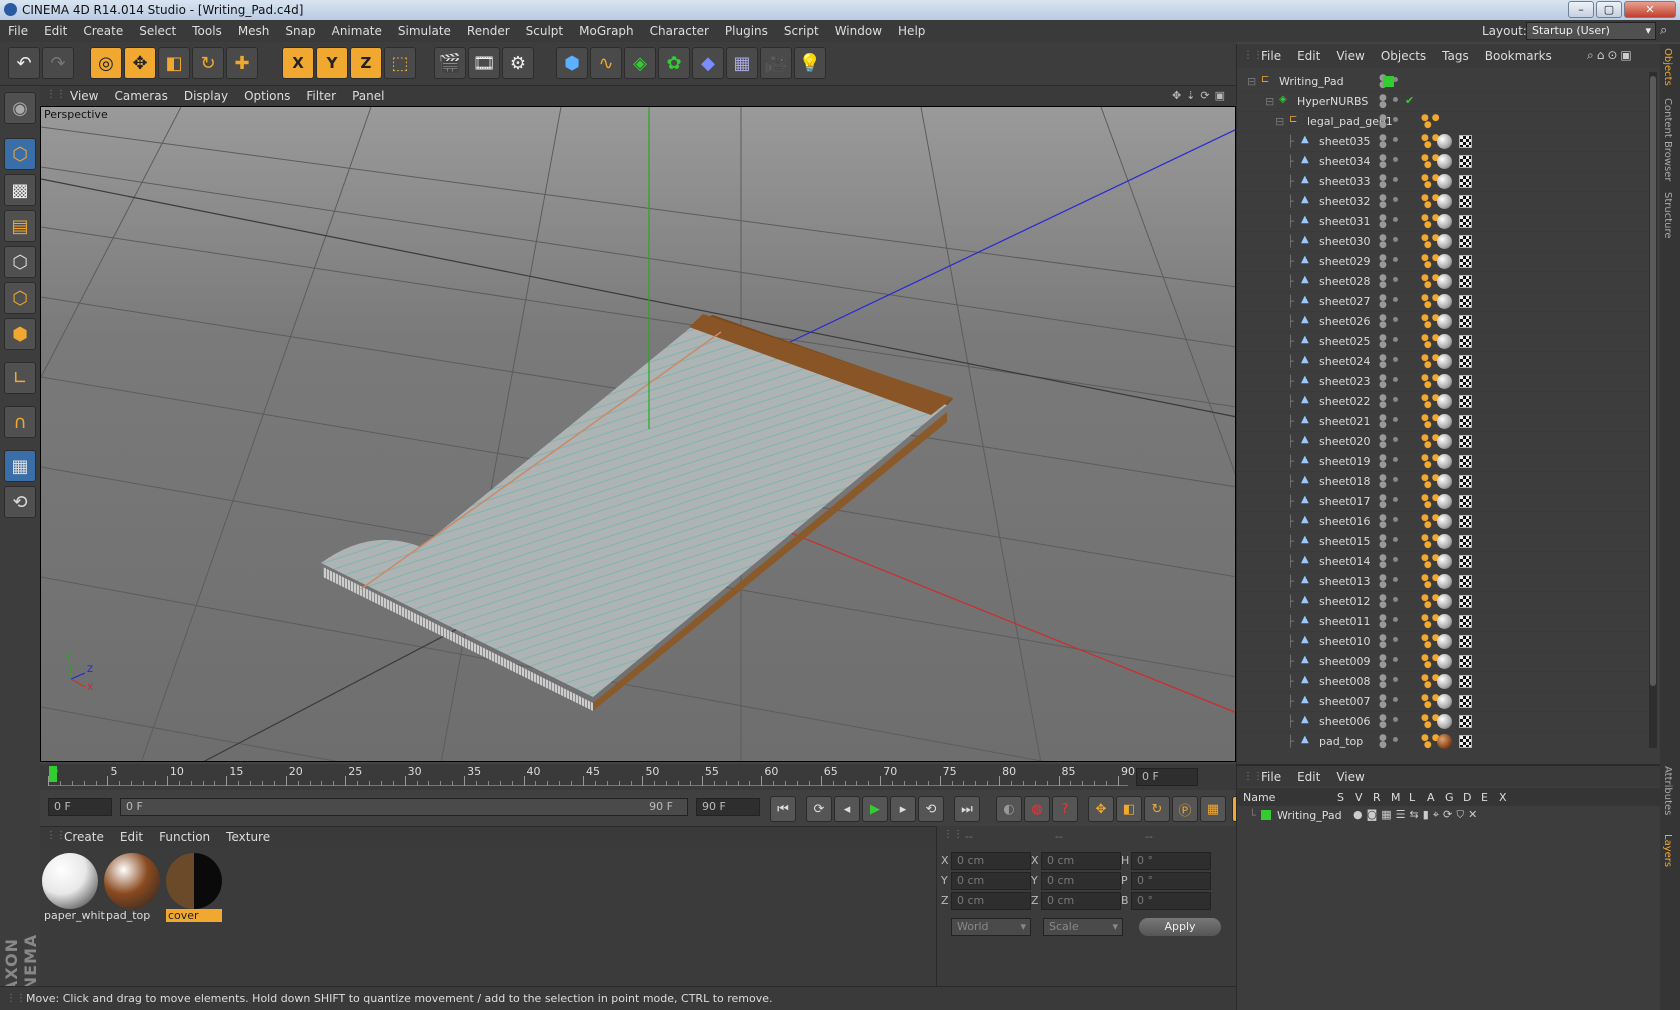 The width and height of the screenshot is (1680, 1010). Describe the element at coordinates (810, 63) in the screenshot. I see `light-icon: 💡` at that location.